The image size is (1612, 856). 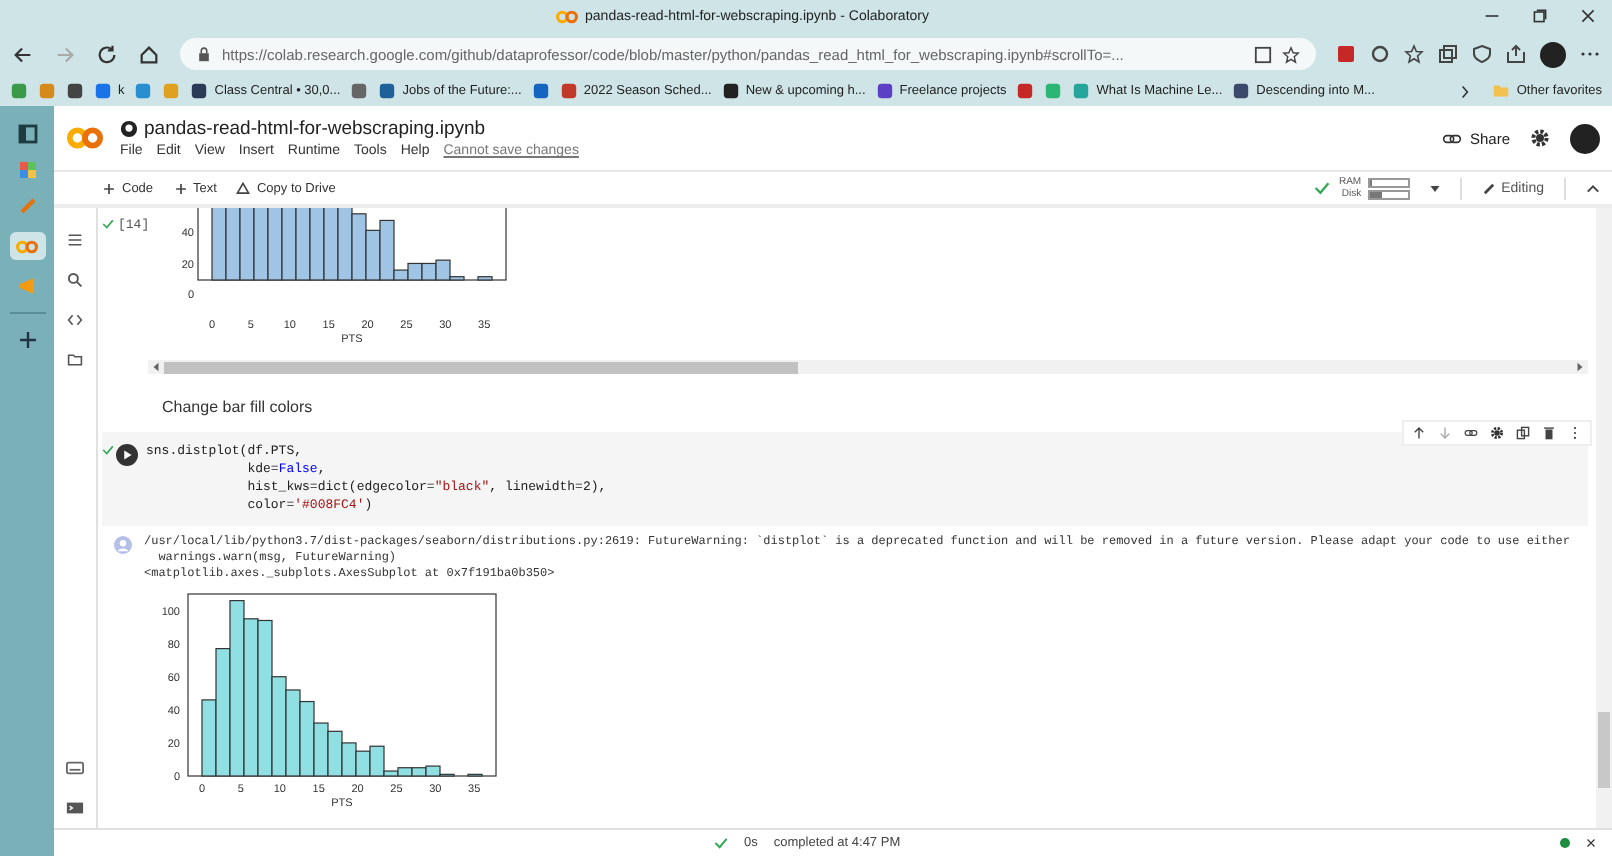 I want to click on output-avatar-icon, so click(x=123, y=545).